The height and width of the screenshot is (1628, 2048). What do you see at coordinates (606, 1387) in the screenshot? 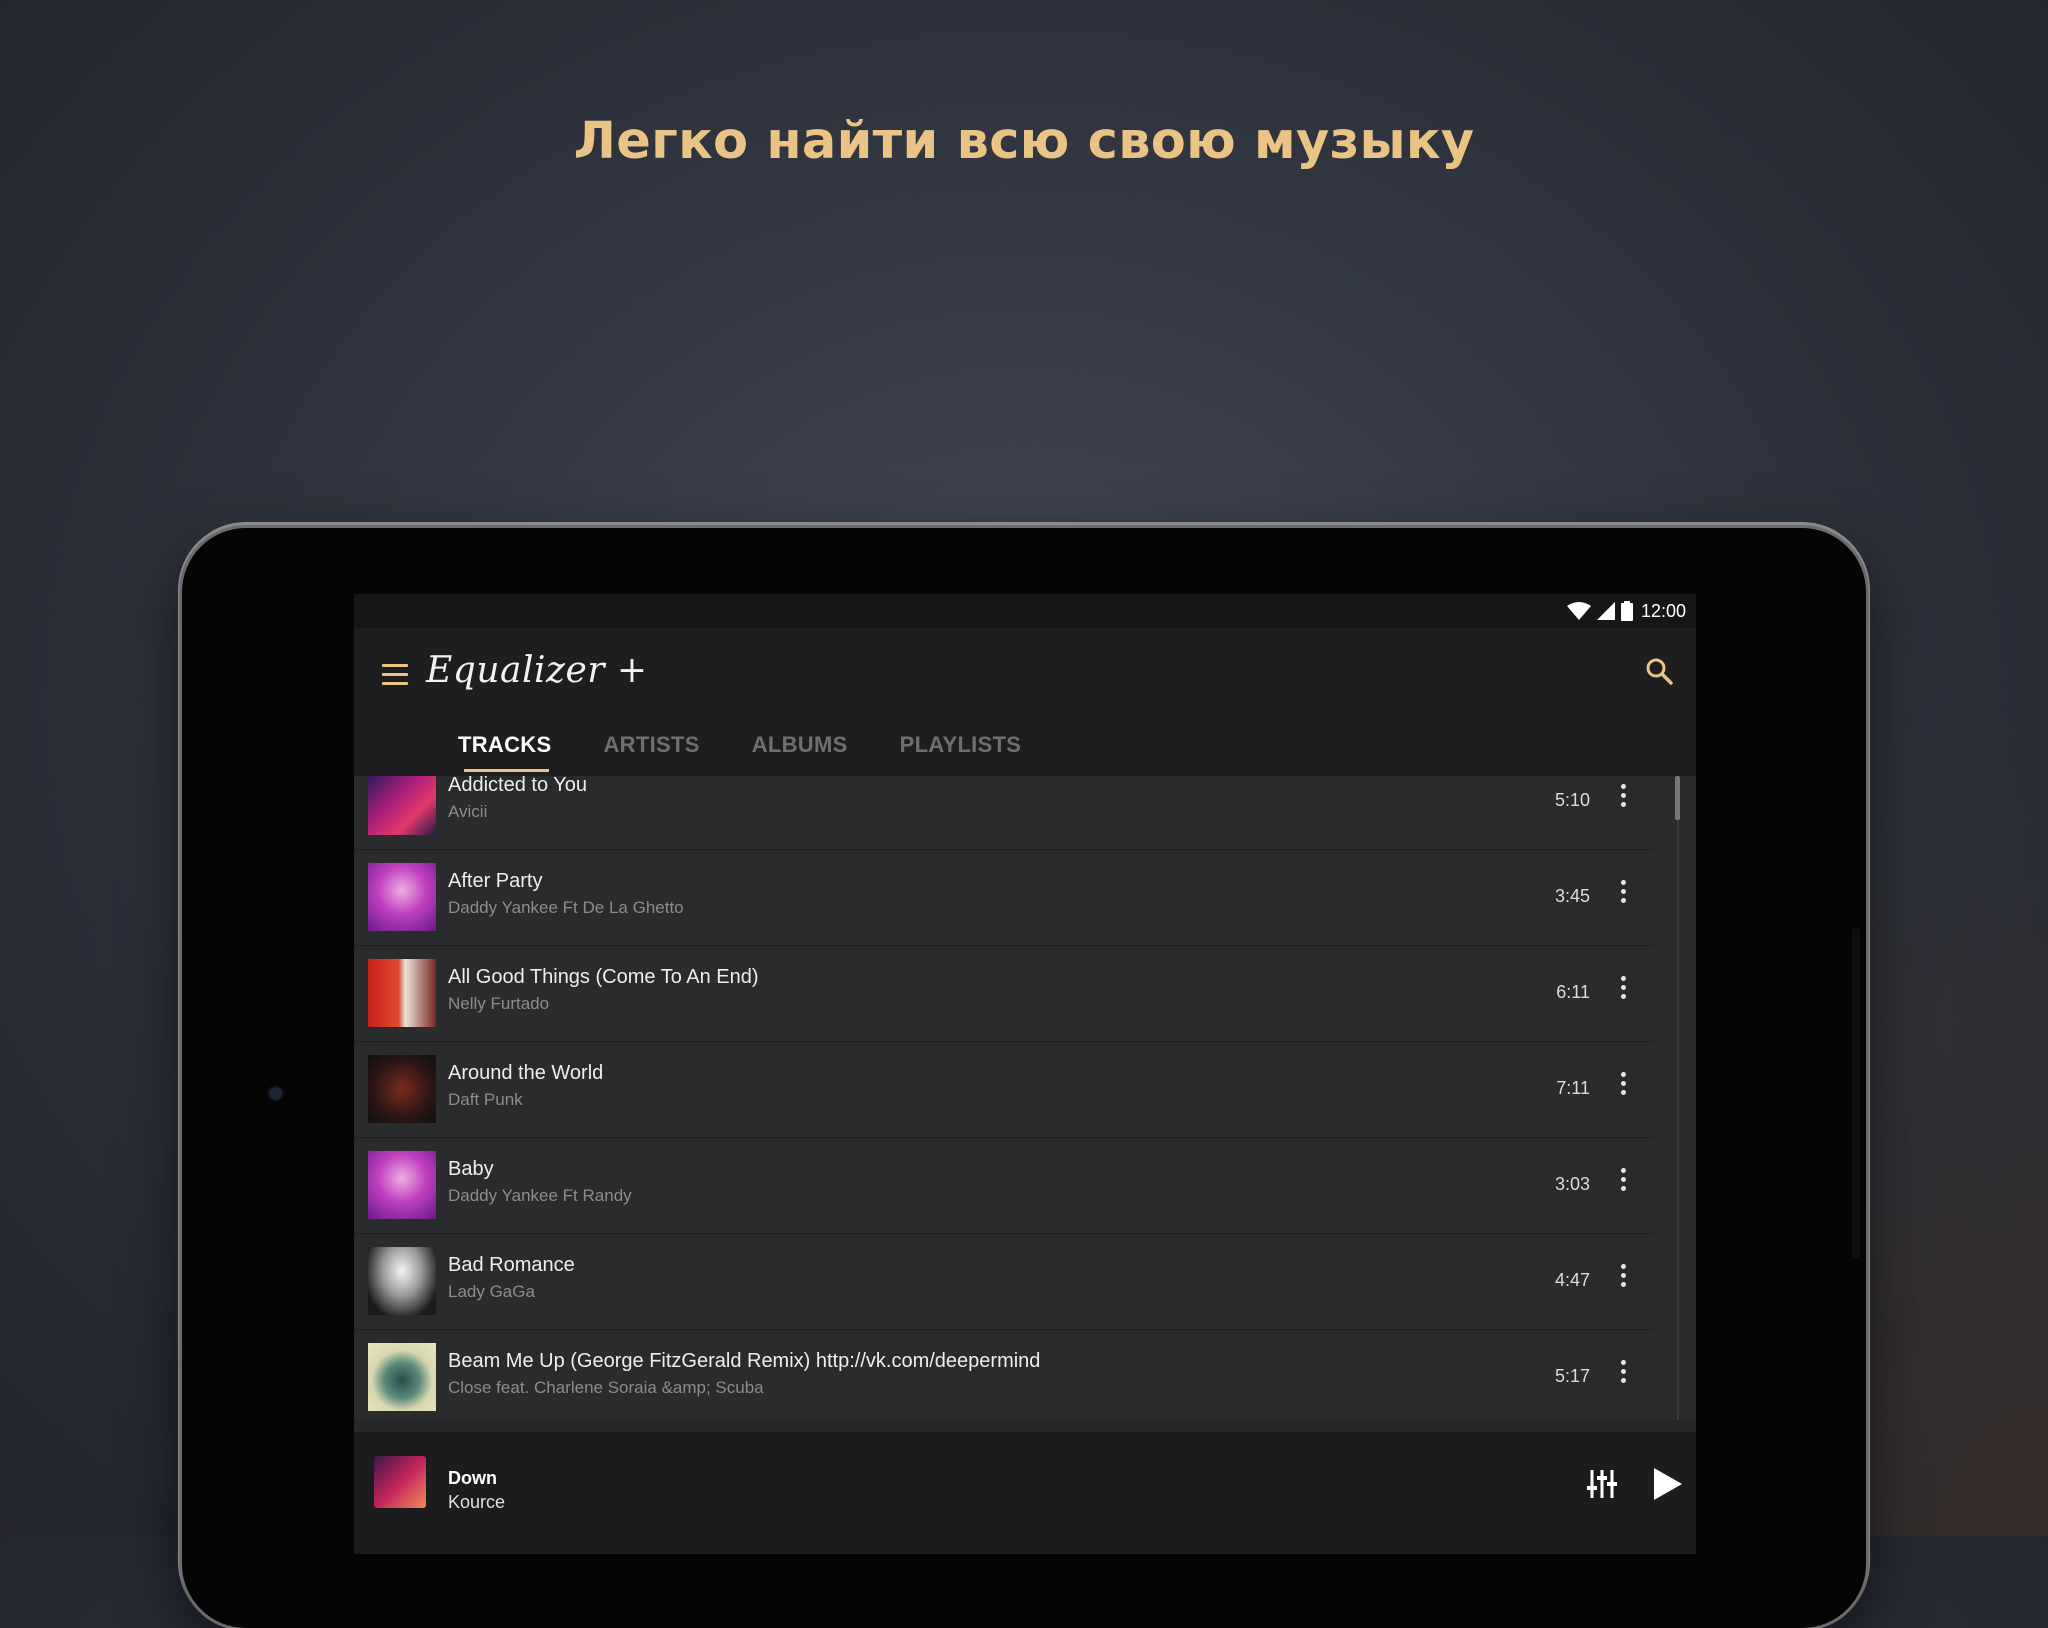
I see `track-artist: Close feat. Charlene Soraia &amp; Scuba` at bounding box center [606, 1387].